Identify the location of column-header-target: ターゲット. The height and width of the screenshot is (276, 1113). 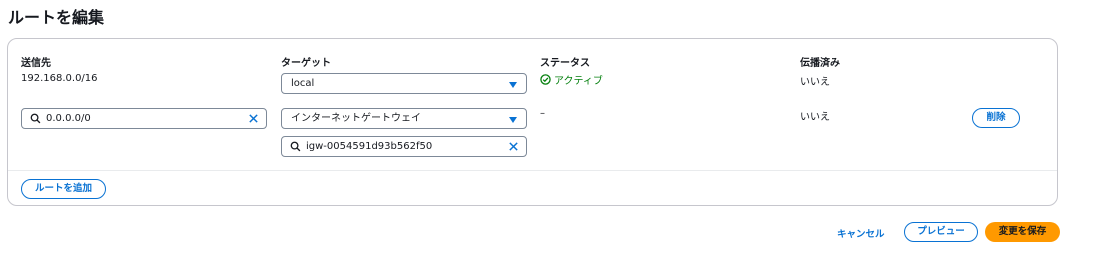
(306, 63).